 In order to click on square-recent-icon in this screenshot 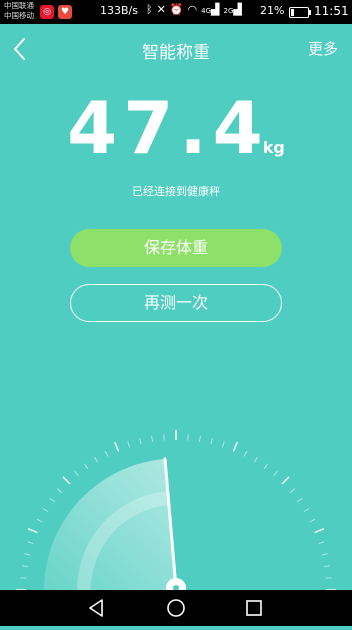, I will do `click(254, 608)`.